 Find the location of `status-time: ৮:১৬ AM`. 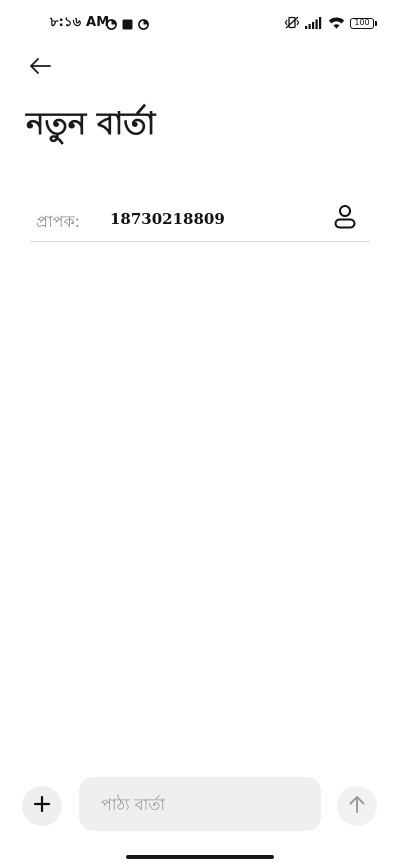

status-time: ৮:১৬ AM is located at coordinates (80, 22).